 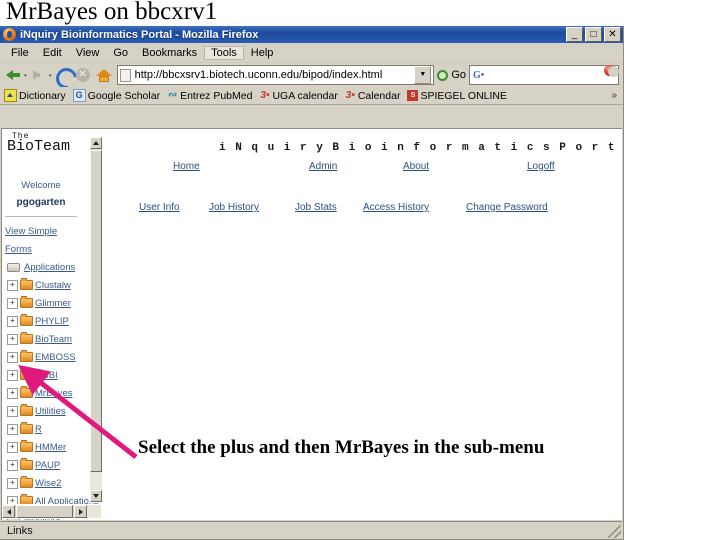 I want to click on subnav-job-history: Job History, so click(x=234, y=207).